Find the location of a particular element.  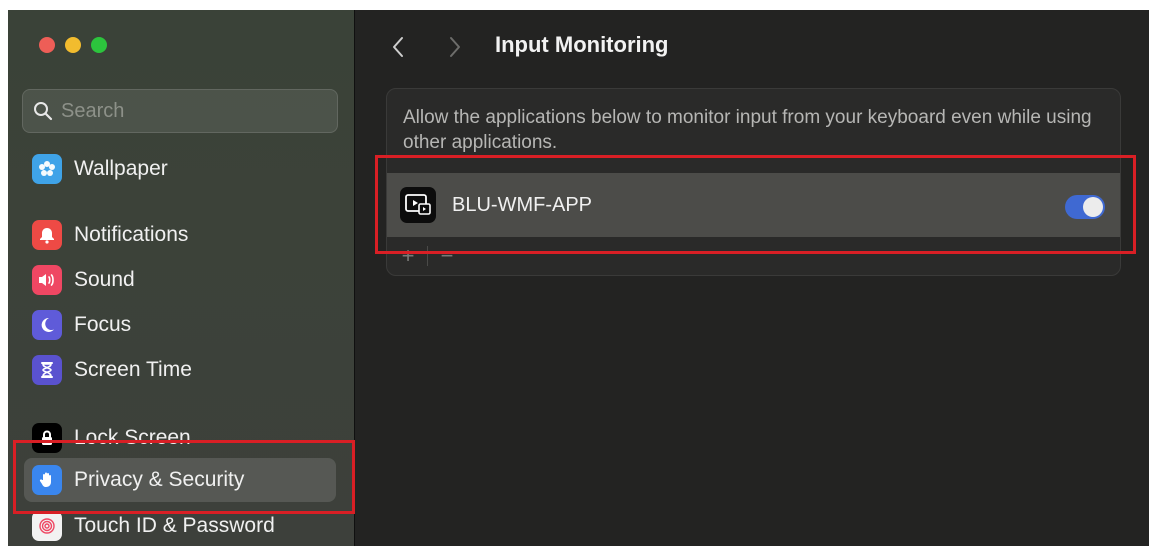

sidebar-item-wallpaper: Wallpaper is located at coordinates (184, 169).